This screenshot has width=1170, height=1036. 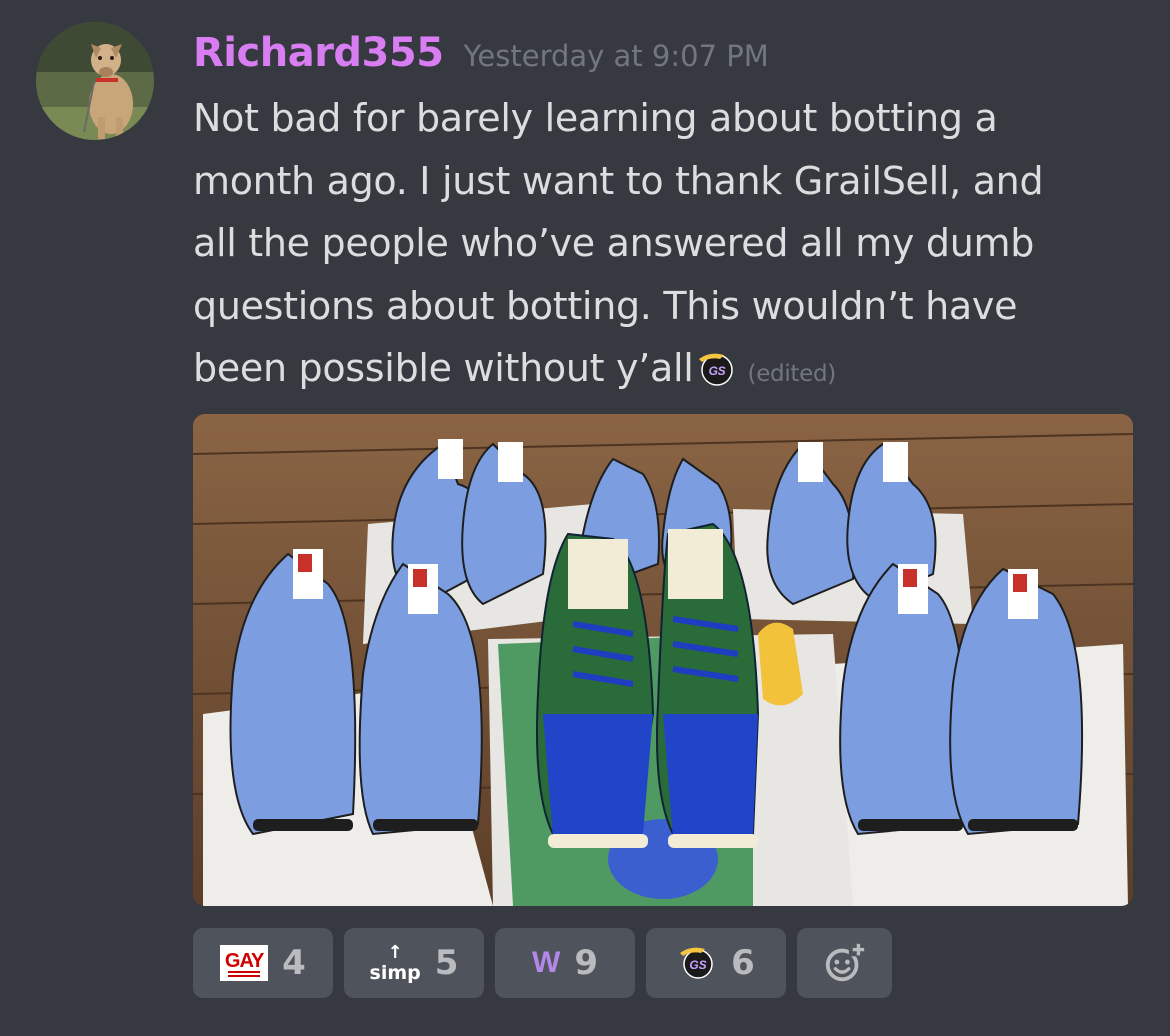 I want to click on reaction-count: 4, so click(x=294, y=963).